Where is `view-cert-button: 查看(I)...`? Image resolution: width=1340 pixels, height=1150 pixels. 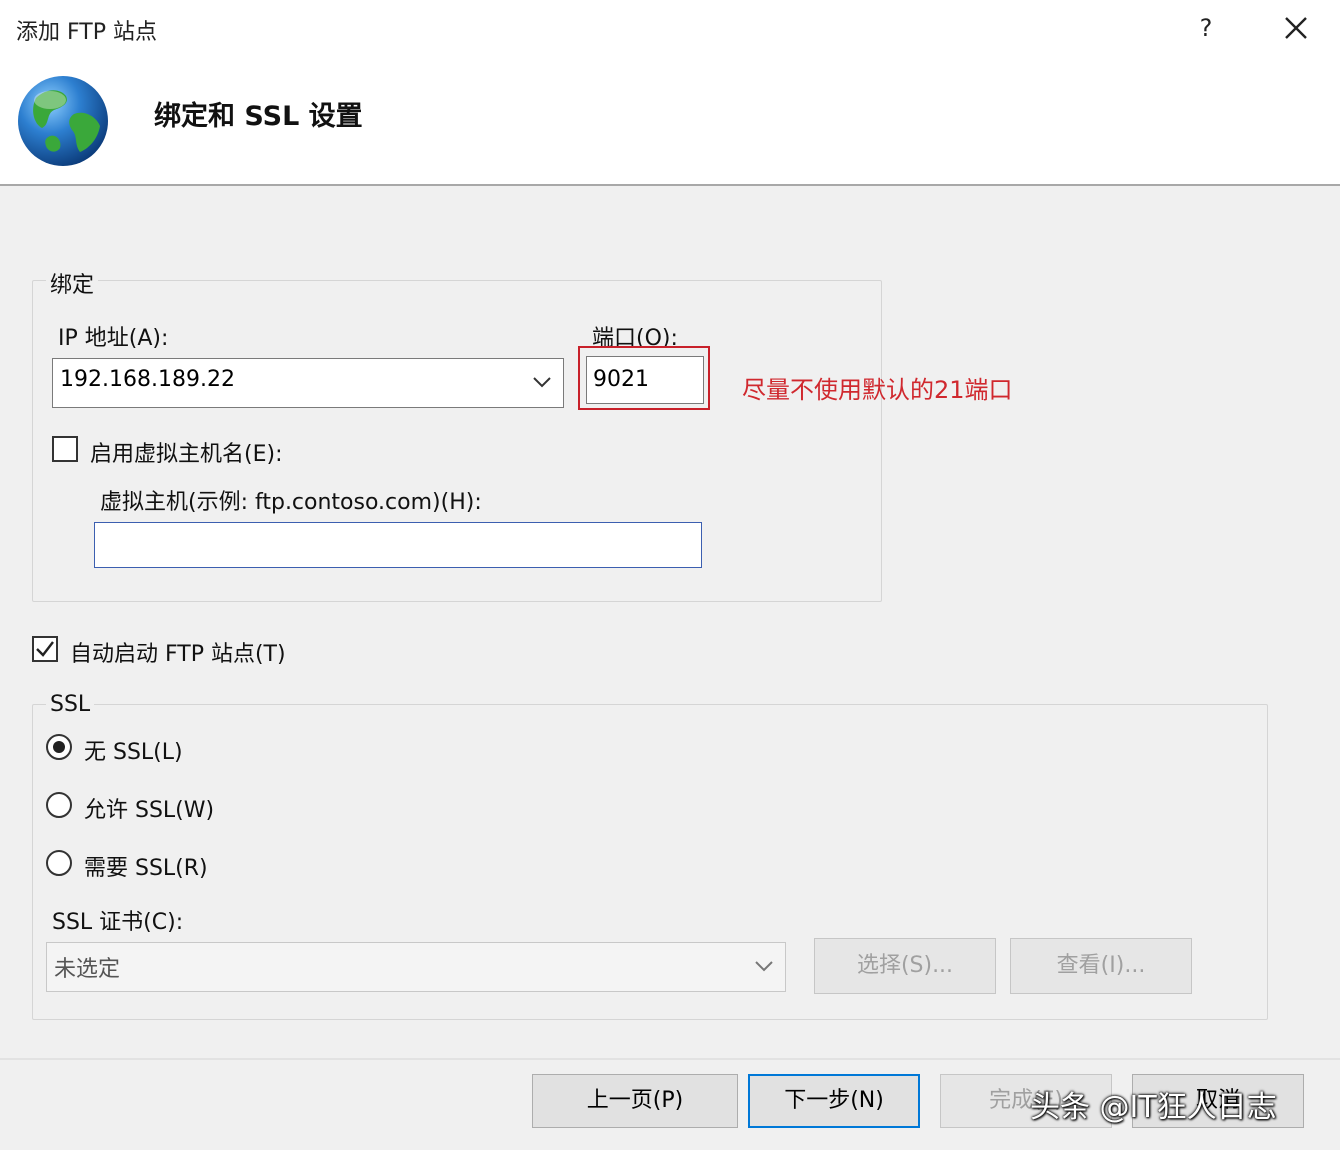
view-cert-button: 查看(I)... is located at coordinates (1101, 966).